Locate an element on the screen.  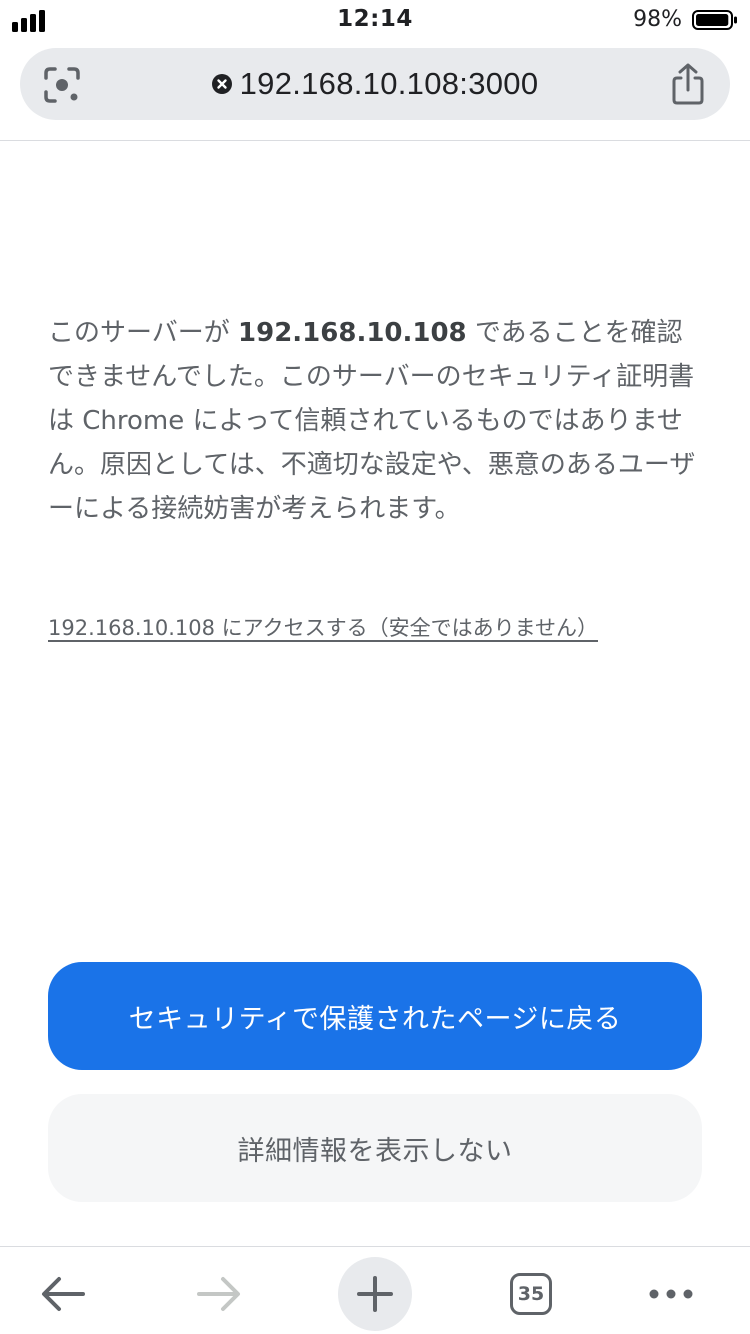
new-tab-button is located at coordinates (375, 1294).